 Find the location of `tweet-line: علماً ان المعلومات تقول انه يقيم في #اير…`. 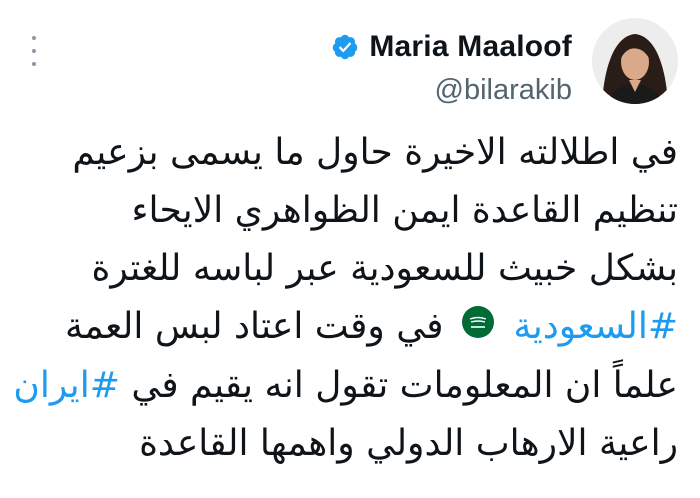

tweet-line: علماً ان المعلومات تقول انه يقيم في #اير… is located at coordinates (345, 386).